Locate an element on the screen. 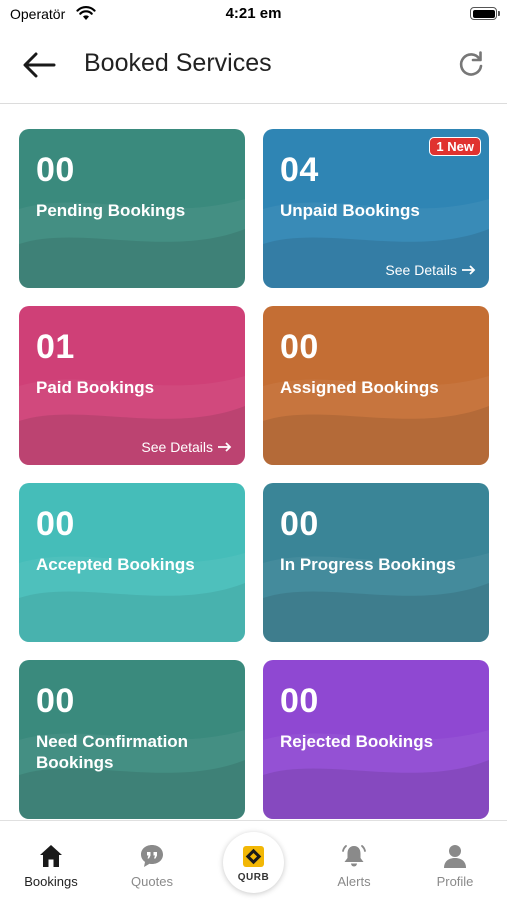  qurb-center-button: QURB is located at coordinates (253, 862).